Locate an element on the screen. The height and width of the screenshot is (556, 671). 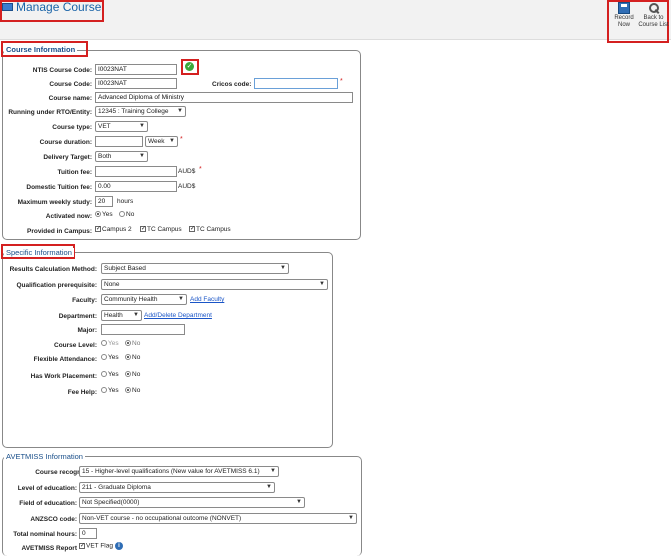
checkbox-checked-icon: ✓ is located at coordinates (98, 229).